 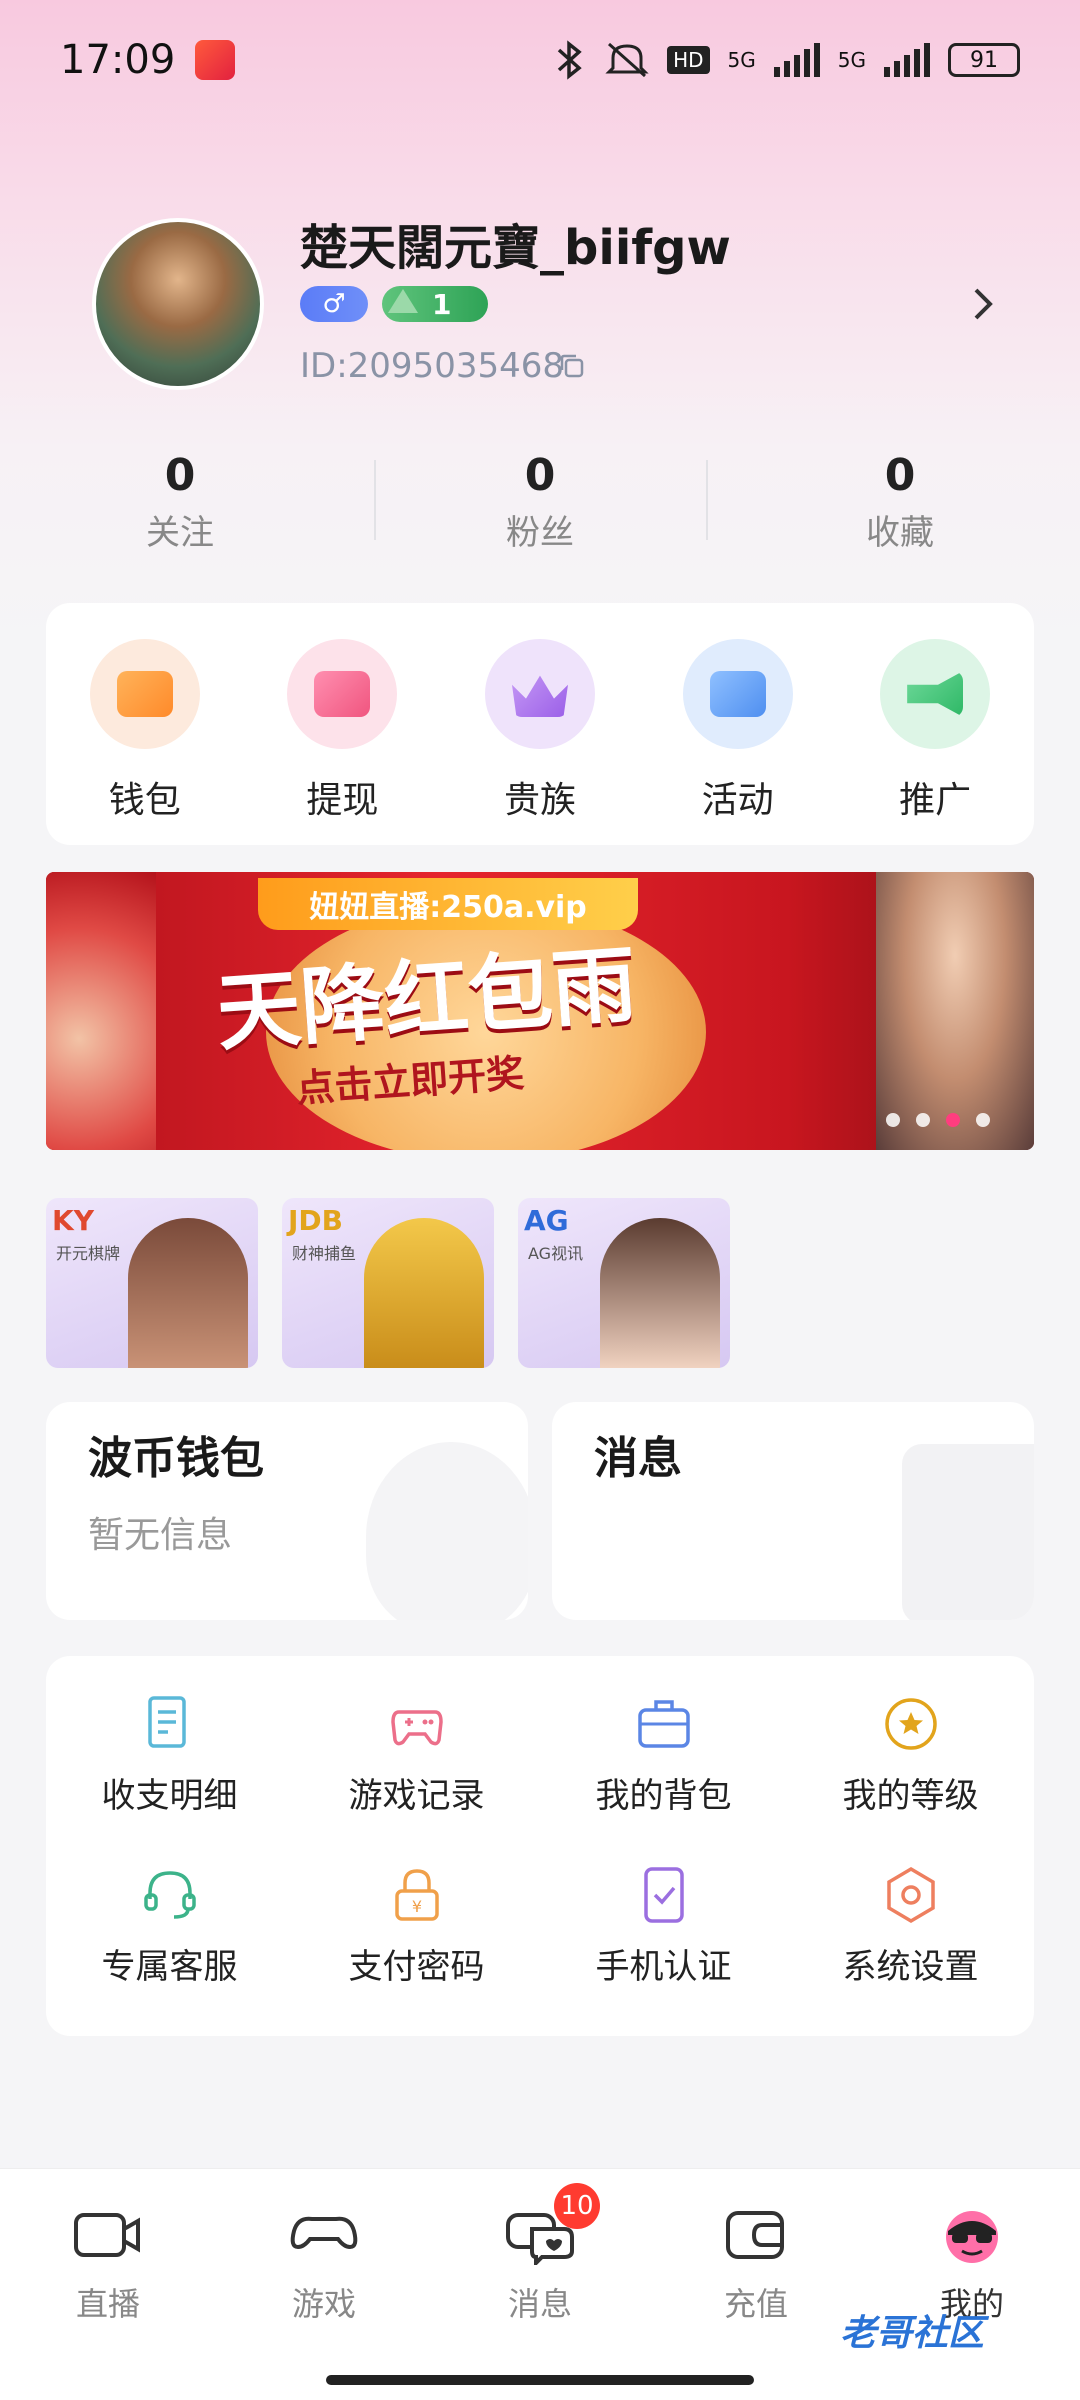 I want to click on stat-following: 0 关注, so click(x=180, y=505).